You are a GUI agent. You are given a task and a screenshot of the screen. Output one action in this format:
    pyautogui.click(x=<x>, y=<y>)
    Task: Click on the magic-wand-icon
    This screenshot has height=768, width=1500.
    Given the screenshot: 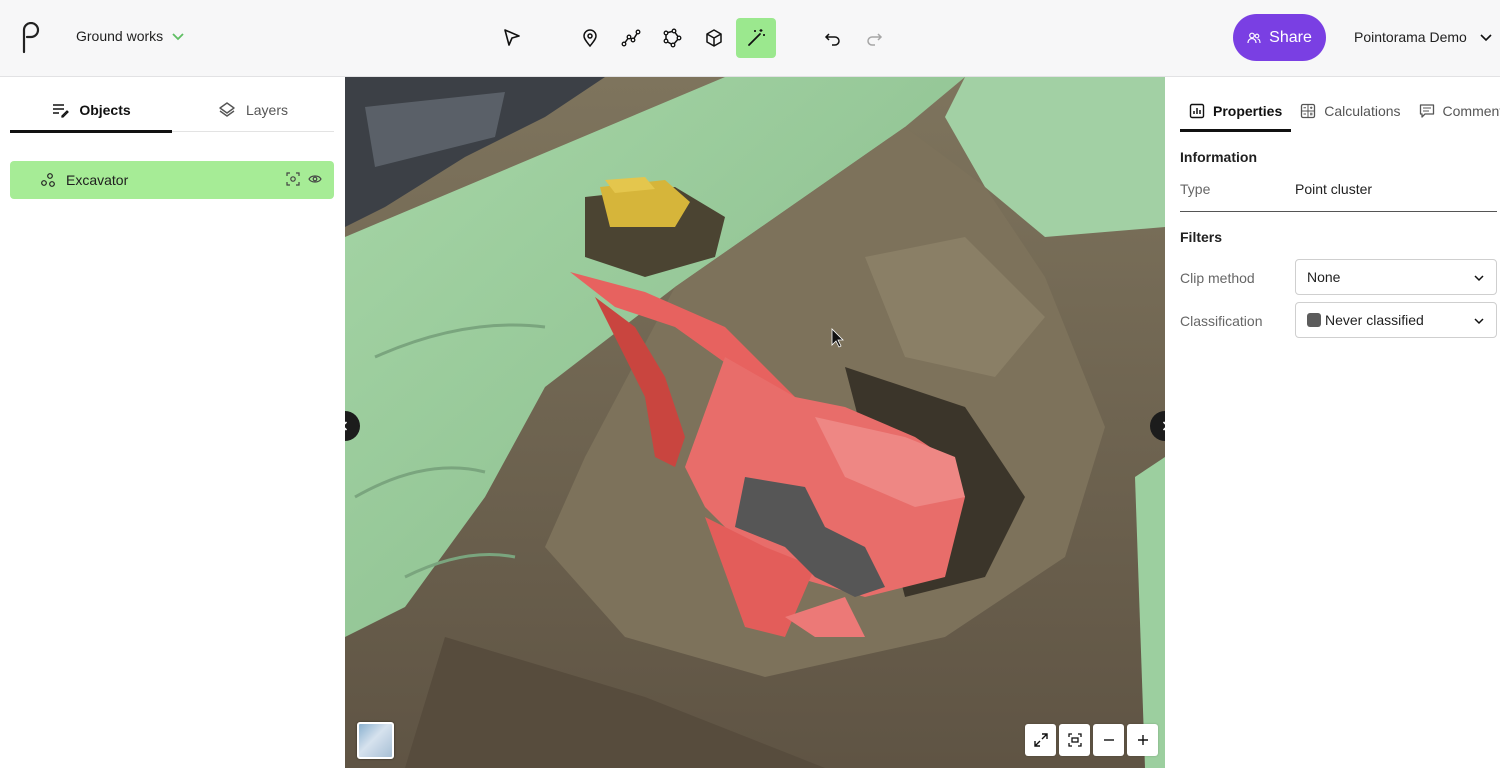 What is the action you would take?
    pyautogui.click(x=756, y=37)
    